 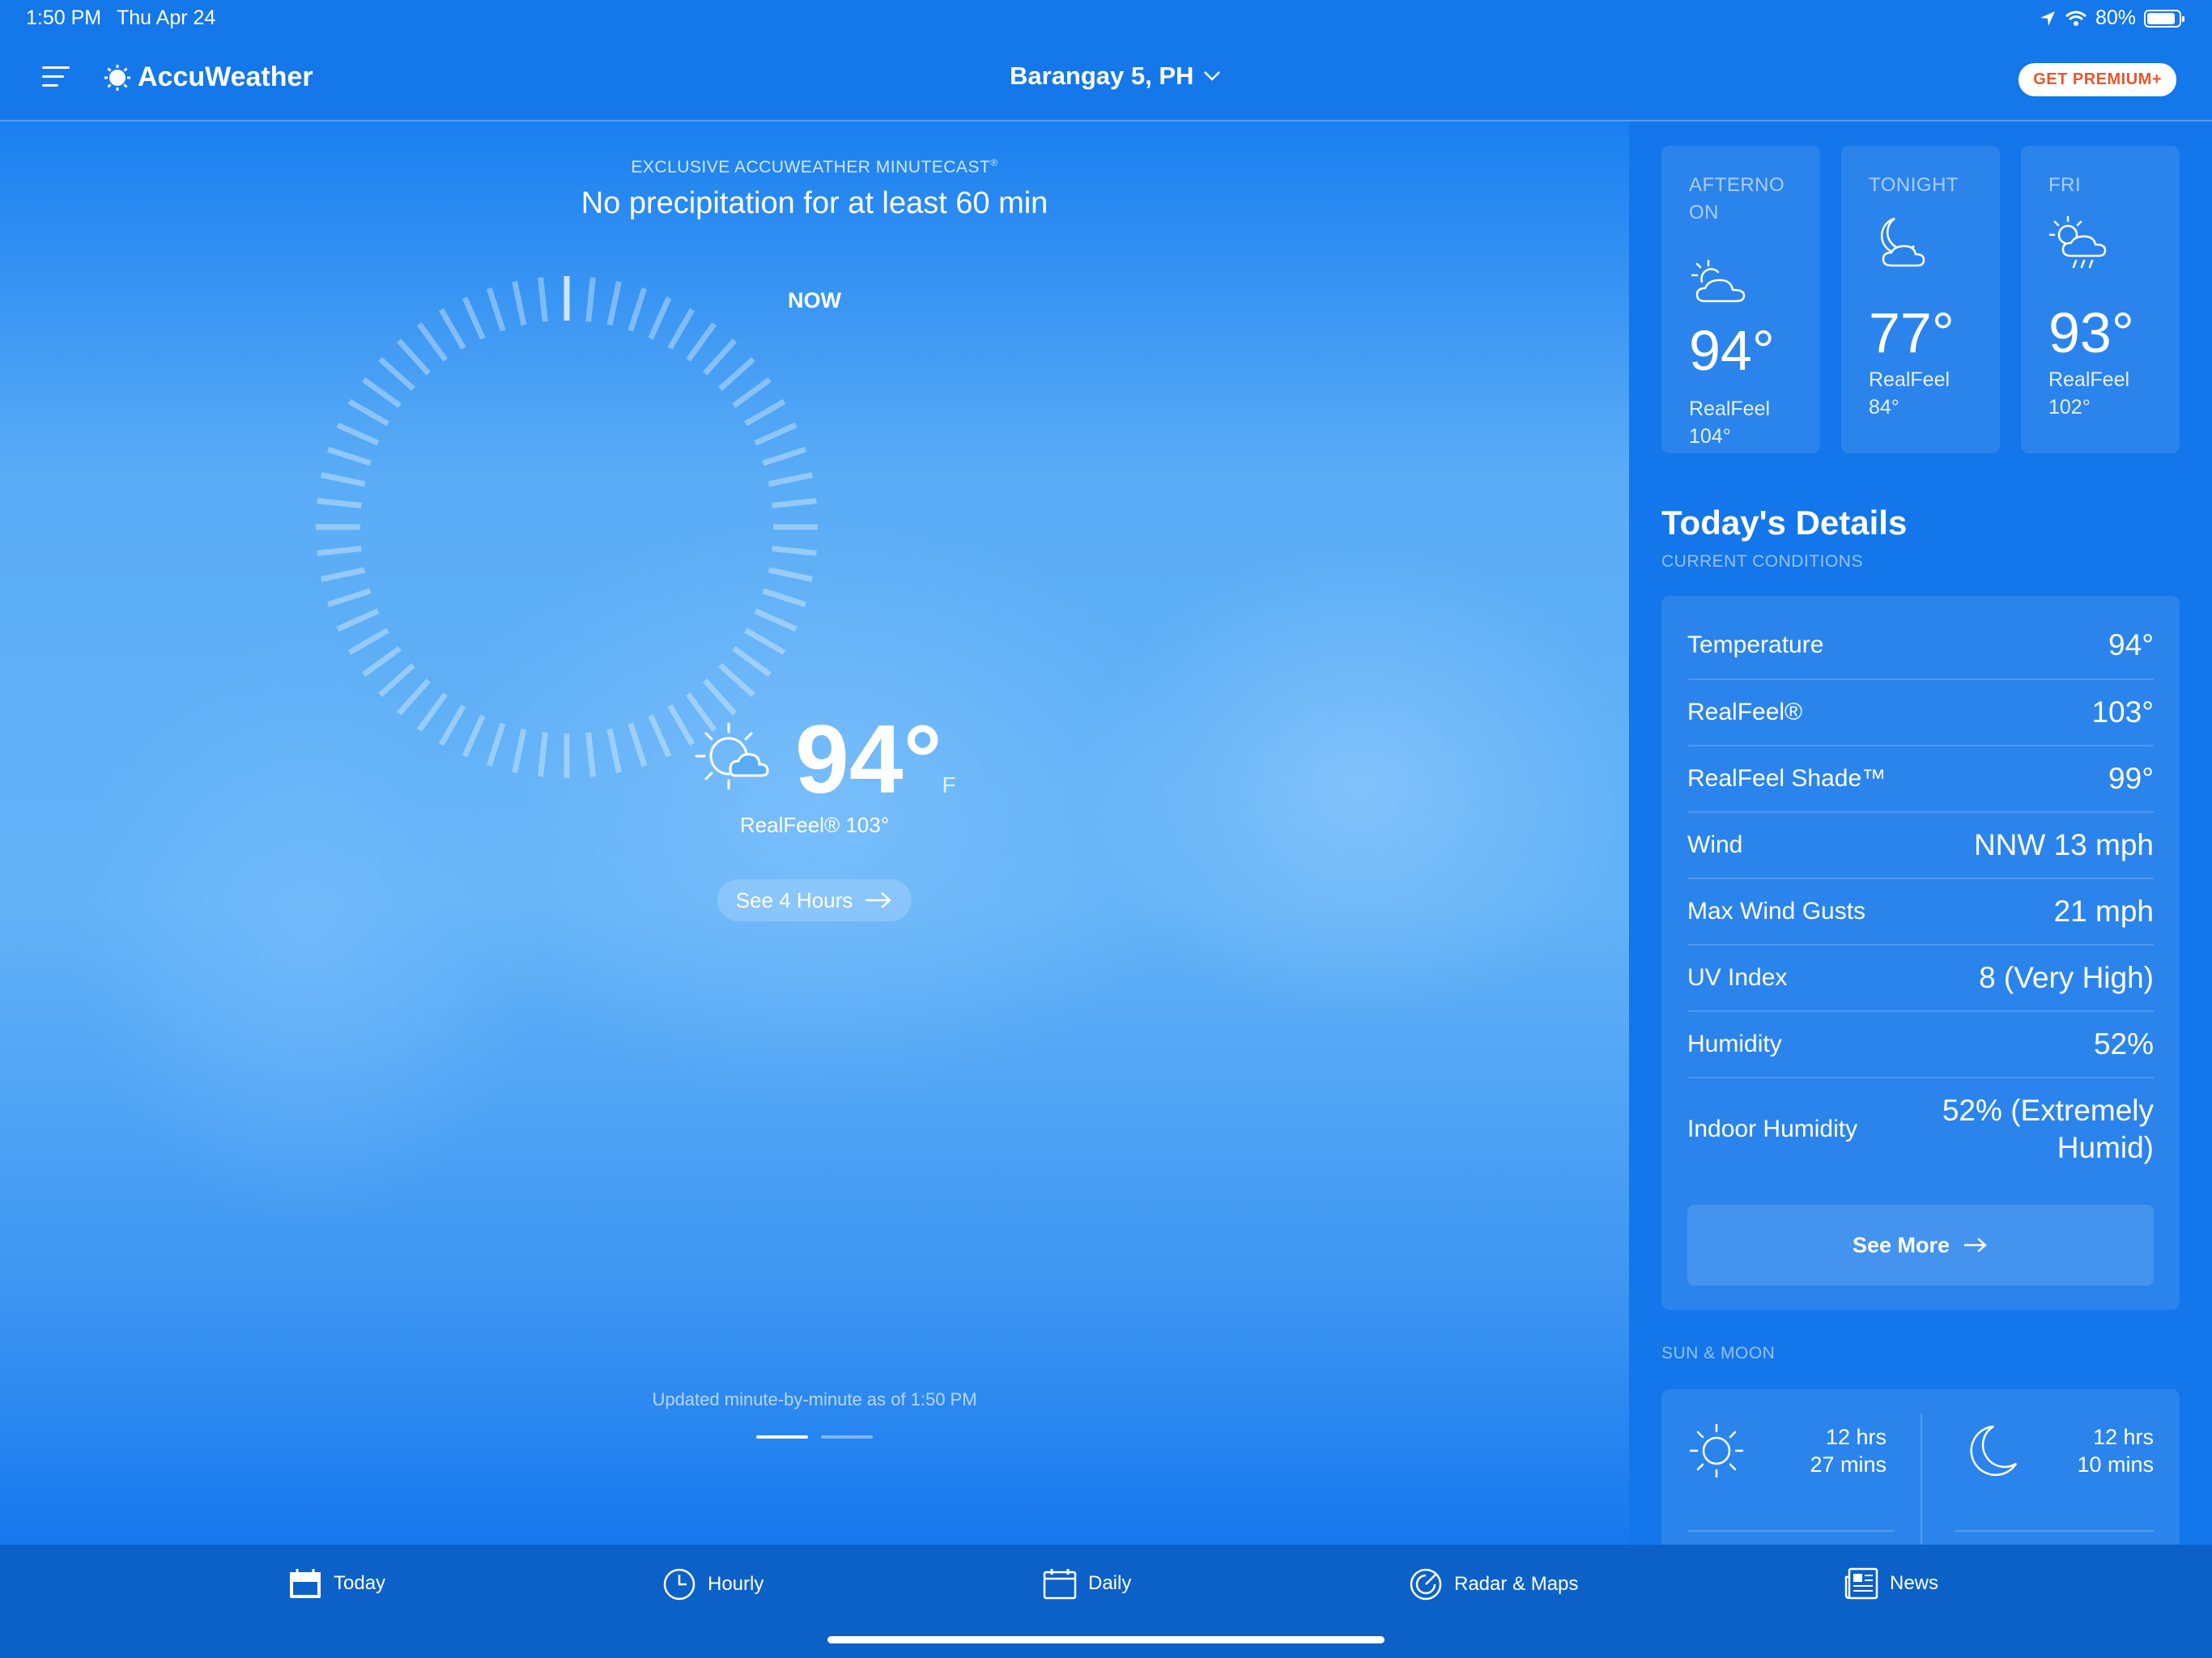 I want to click on tab-label: News, so click(x=1914, y=1583).